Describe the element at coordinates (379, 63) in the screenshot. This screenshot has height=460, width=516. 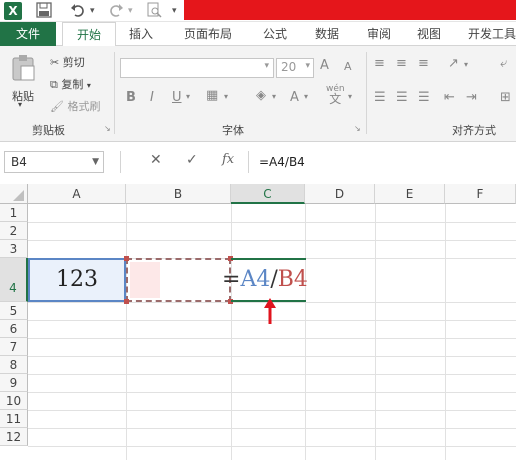
I see `align-top-icon: ≡` at that location.